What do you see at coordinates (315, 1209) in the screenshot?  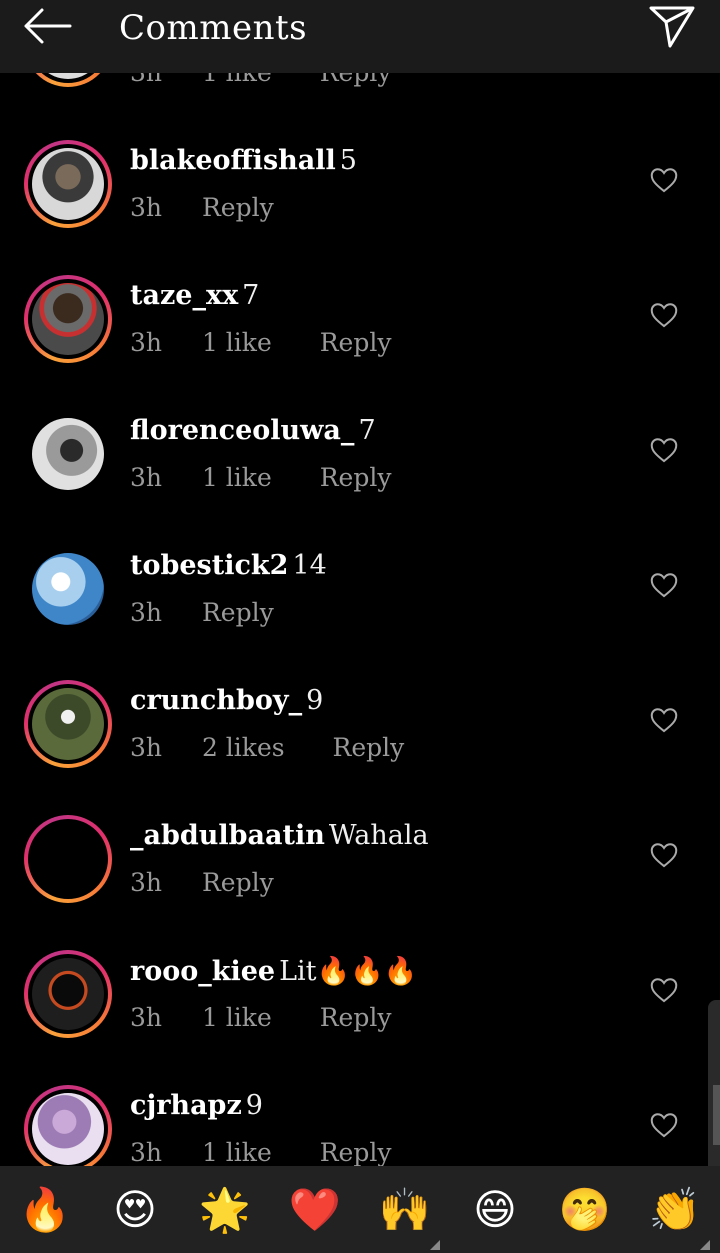 I see `emoji-heart-button: ❤️` at bounding box center [315, 1209].